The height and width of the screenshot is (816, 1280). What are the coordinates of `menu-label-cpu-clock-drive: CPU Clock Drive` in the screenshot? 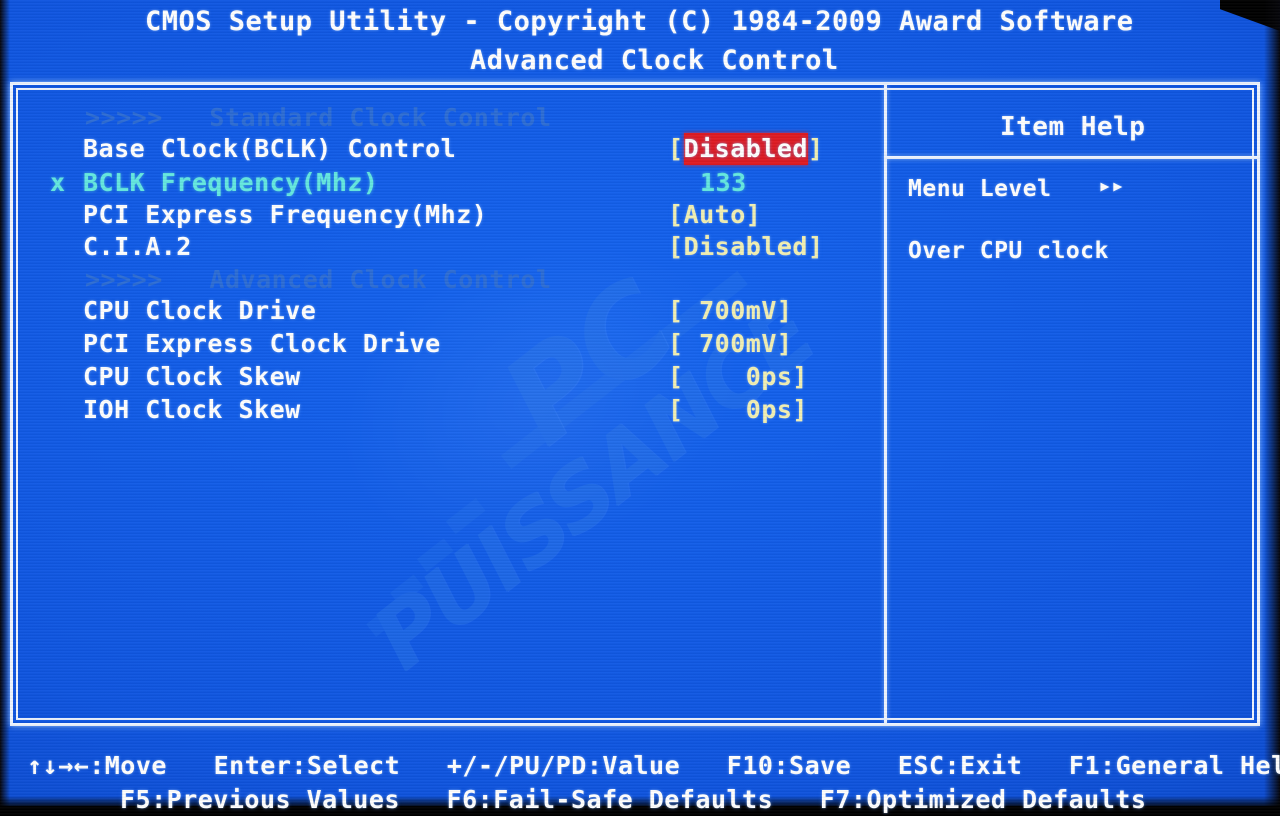 It's located at (200, 310).